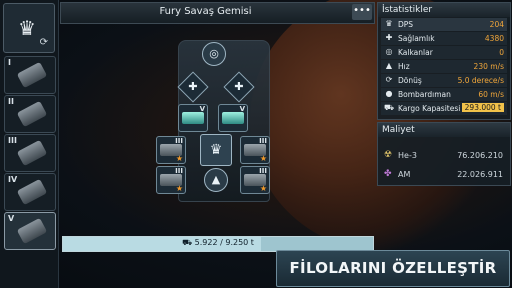  I want to click on stat-row-shields: ◎ Kalkanlar 0, so click(444, 52).